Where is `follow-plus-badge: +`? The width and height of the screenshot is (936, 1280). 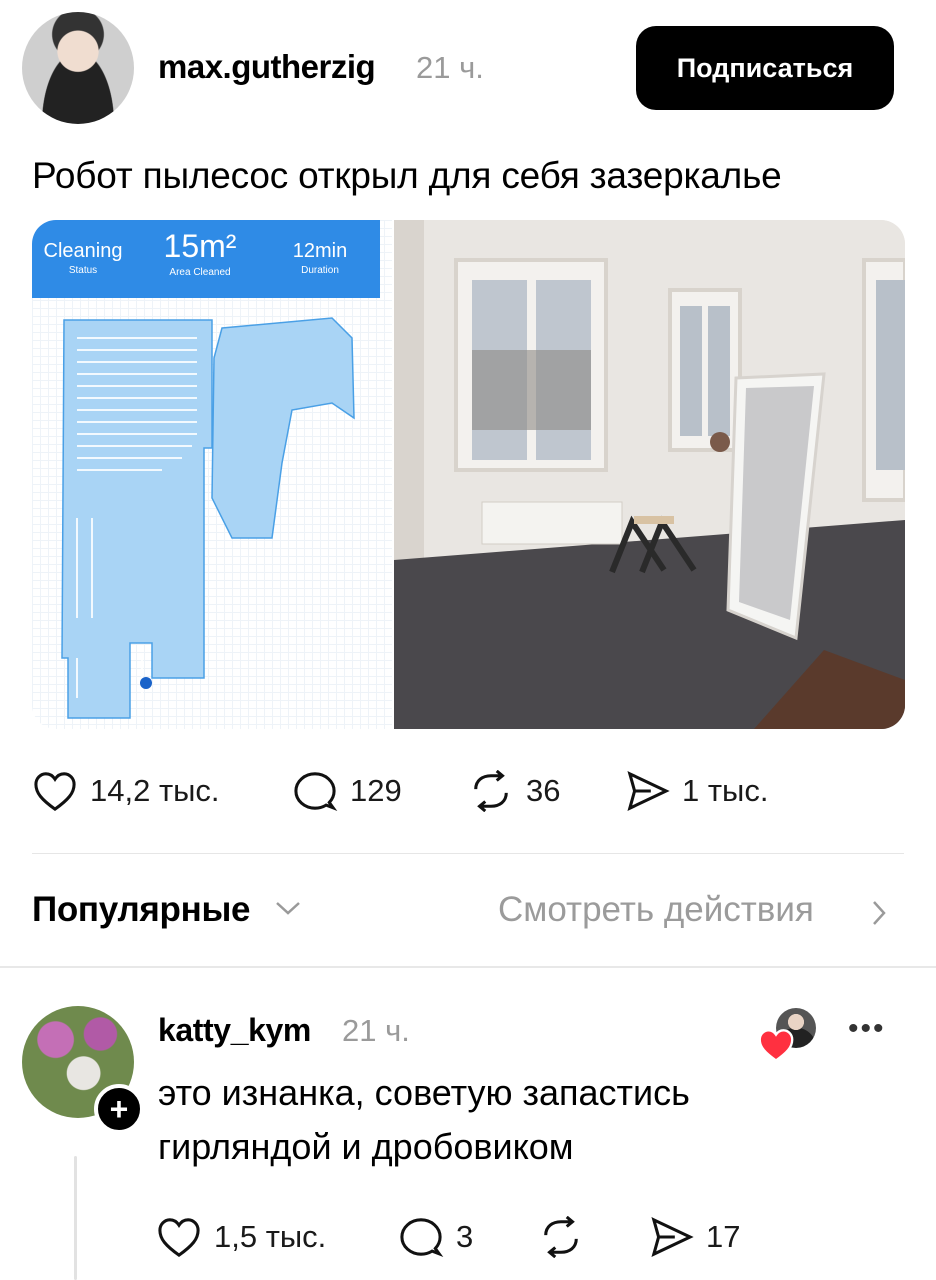
follow-plus-badge: + is located at coordinates (119, 1109).